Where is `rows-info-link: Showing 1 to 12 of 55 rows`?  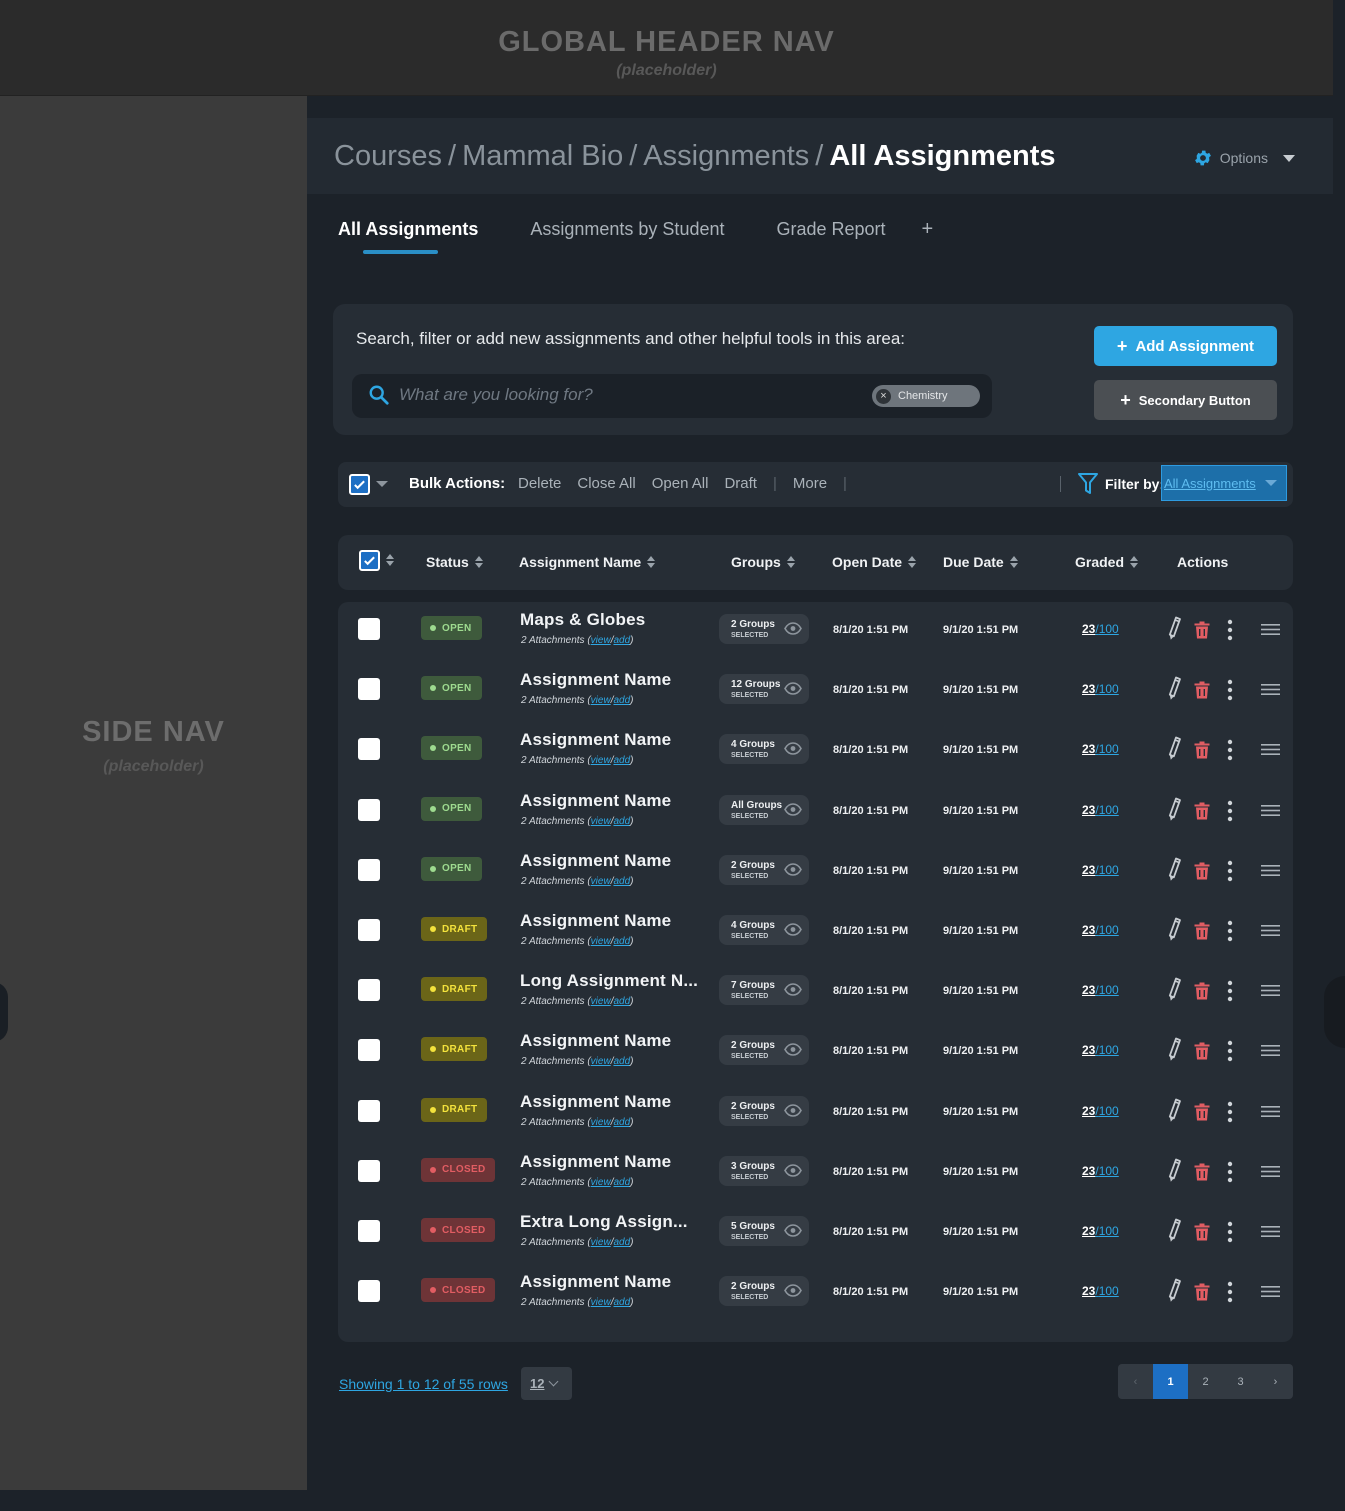 rows-info-link: Showing 1 to 12 of 55 rows is located at coordinates (423, 1384).